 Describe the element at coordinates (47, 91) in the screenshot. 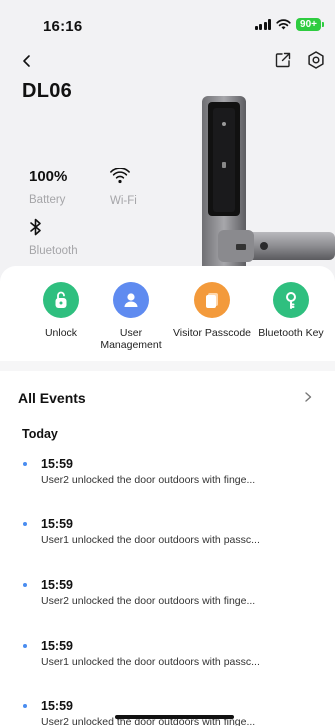

I see `device-title: DL06` at that location.